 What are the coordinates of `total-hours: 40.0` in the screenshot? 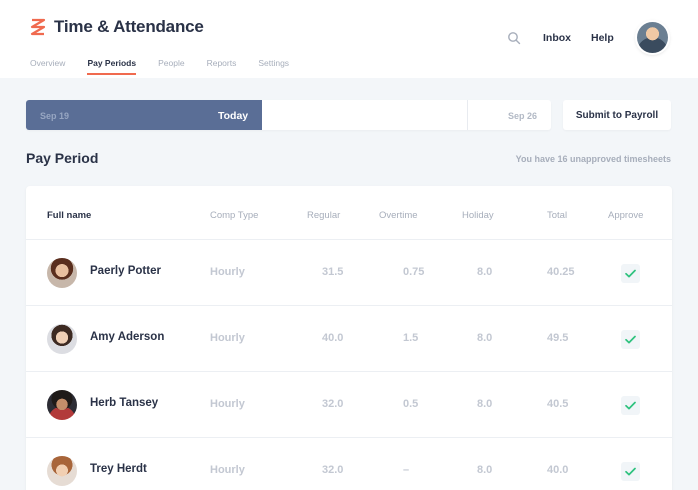 It's located at (558, 470).